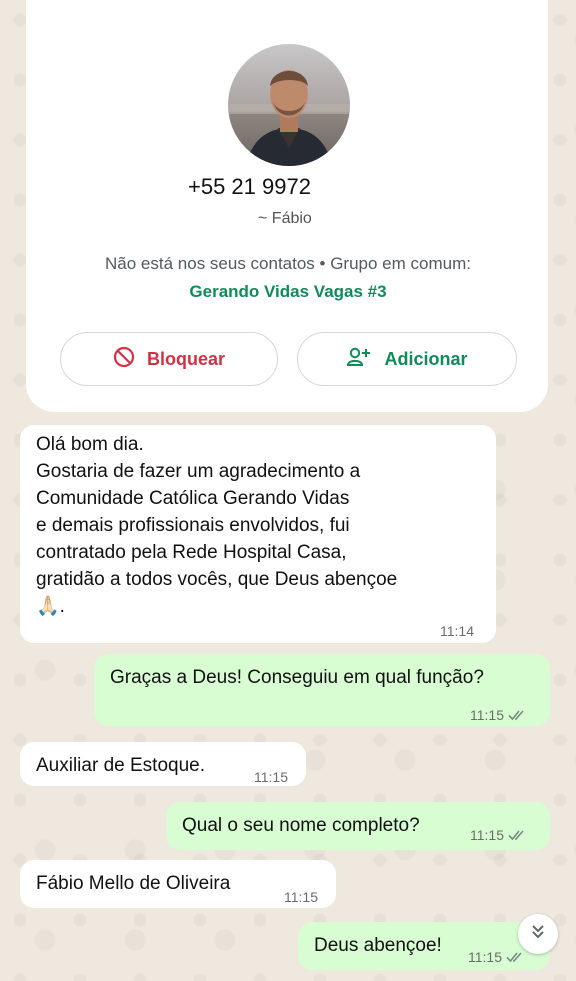 The width and height of the screenshot is (576, 981). I want to click on message-text: Graças a Deus! Conseguiu em qual função?, so click(297, 677).